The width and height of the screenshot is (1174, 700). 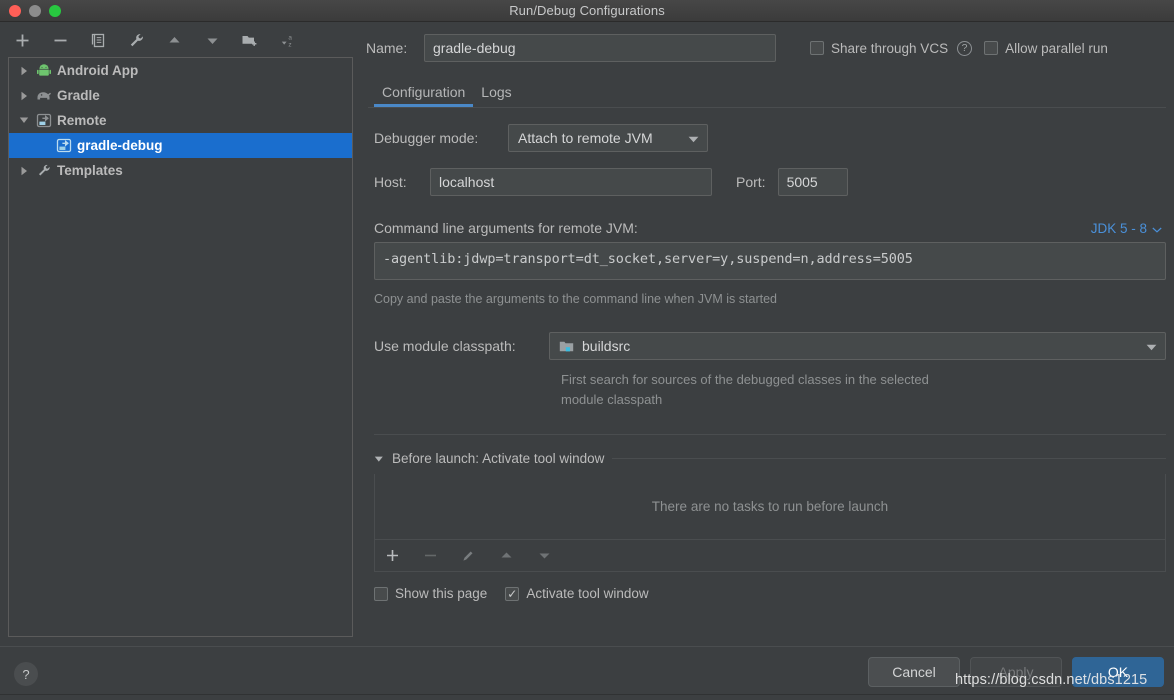 What do you see at coordinates (441, 593) in the screenshot?
I see `show-this-page-label: Show this page` at bounding box center [441, 593].